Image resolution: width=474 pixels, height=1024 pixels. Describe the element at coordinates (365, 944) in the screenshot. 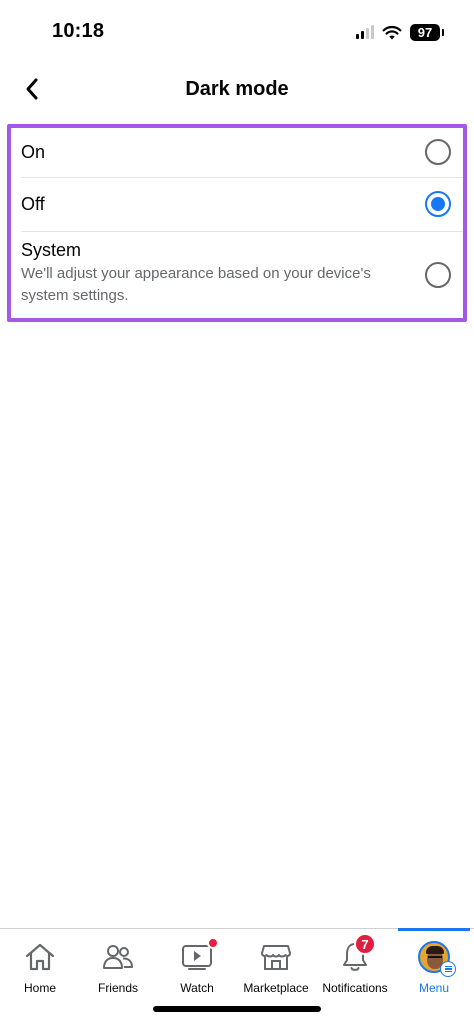

I see `notifications-badge: 7` at that location.